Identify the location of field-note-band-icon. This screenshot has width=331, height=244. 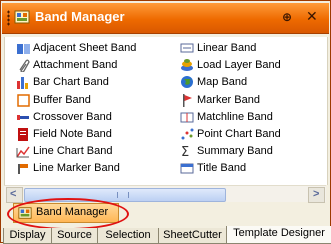
(23, 134).